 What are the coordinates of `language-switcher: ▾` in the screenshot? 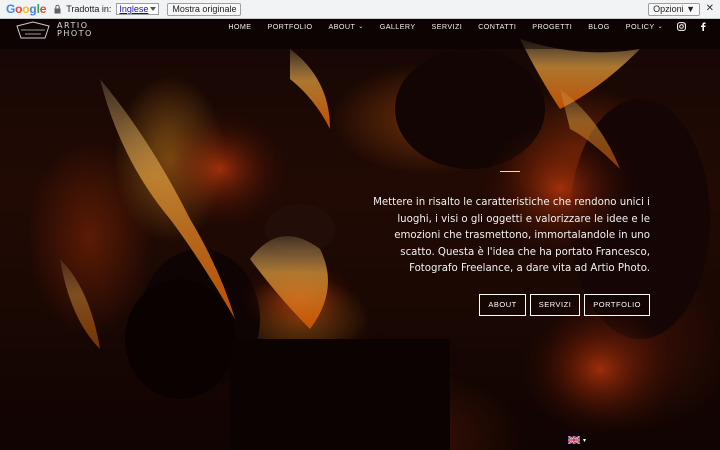 It's located at (577, 440).